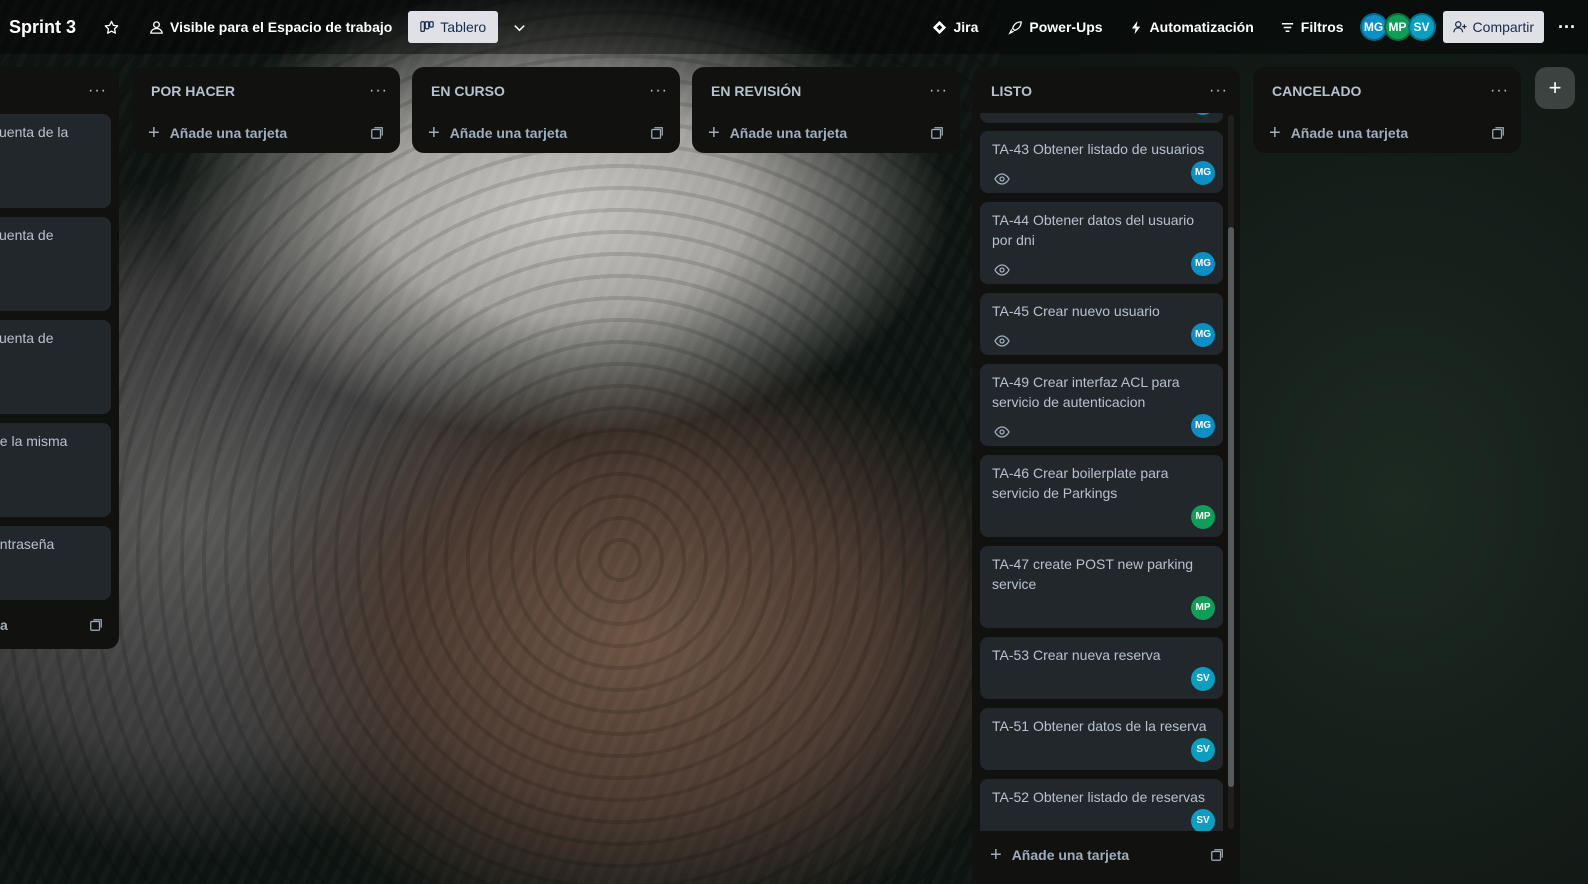 Image resolution: width=1588 pixels, height=884 pixels. I want to click on list-header: POR HACER ···, so click(266, 91).